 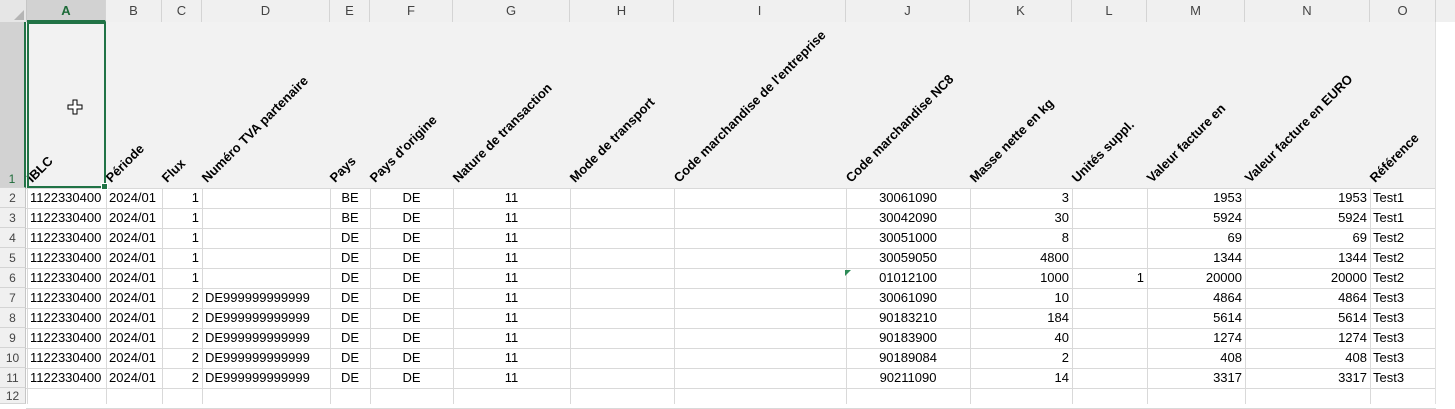 What do you see at coordinates (1307, 218) in the screenshot?
I see `cell-n3: 5924` at bounding box center [1307, 218].